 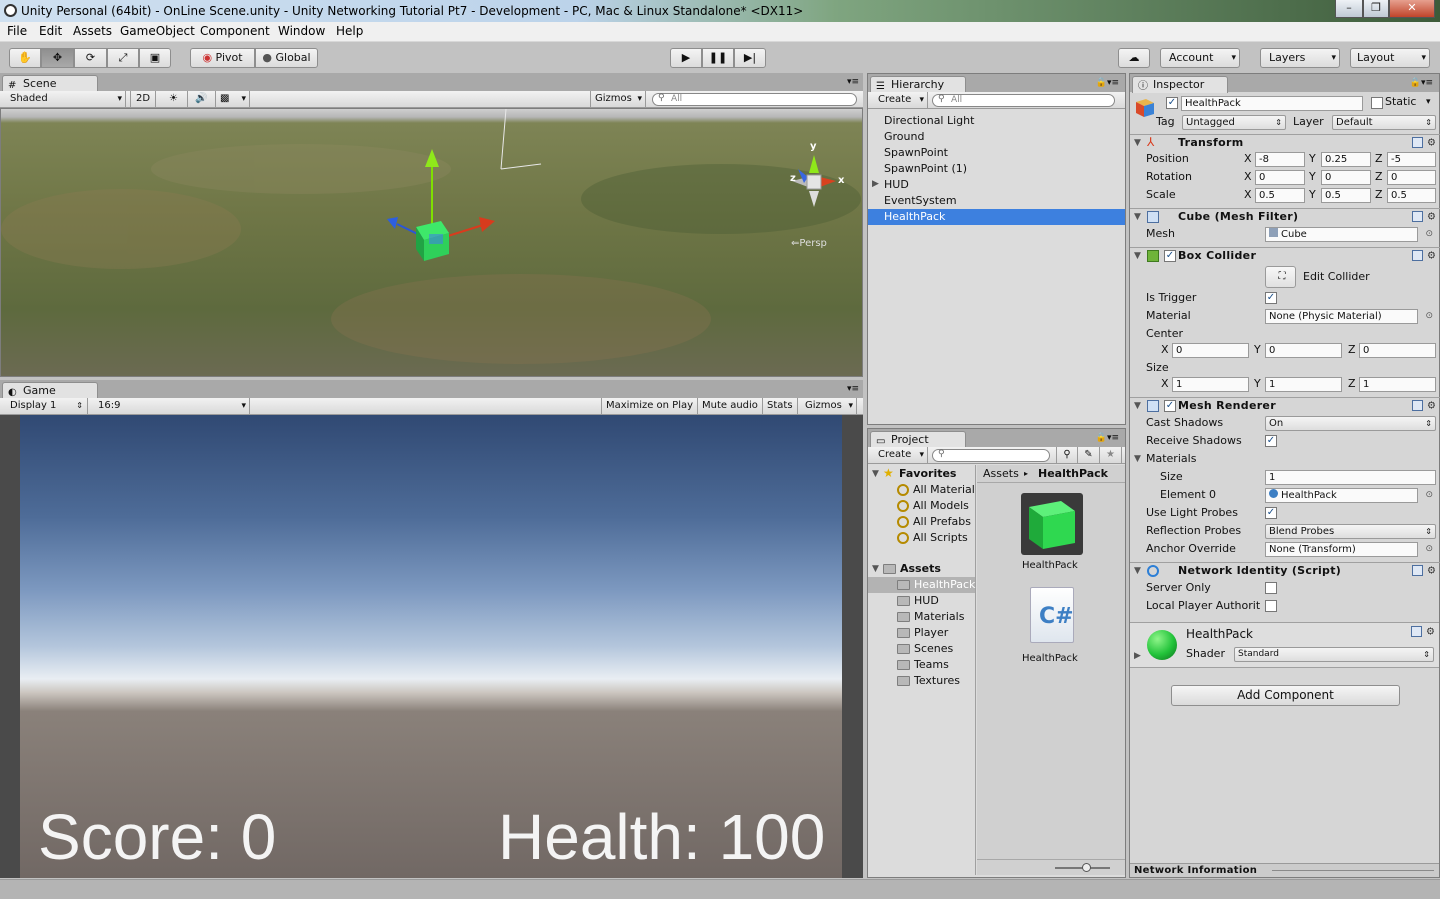 I want to click on size-y-field: 1, so click(x=1303, y=384).